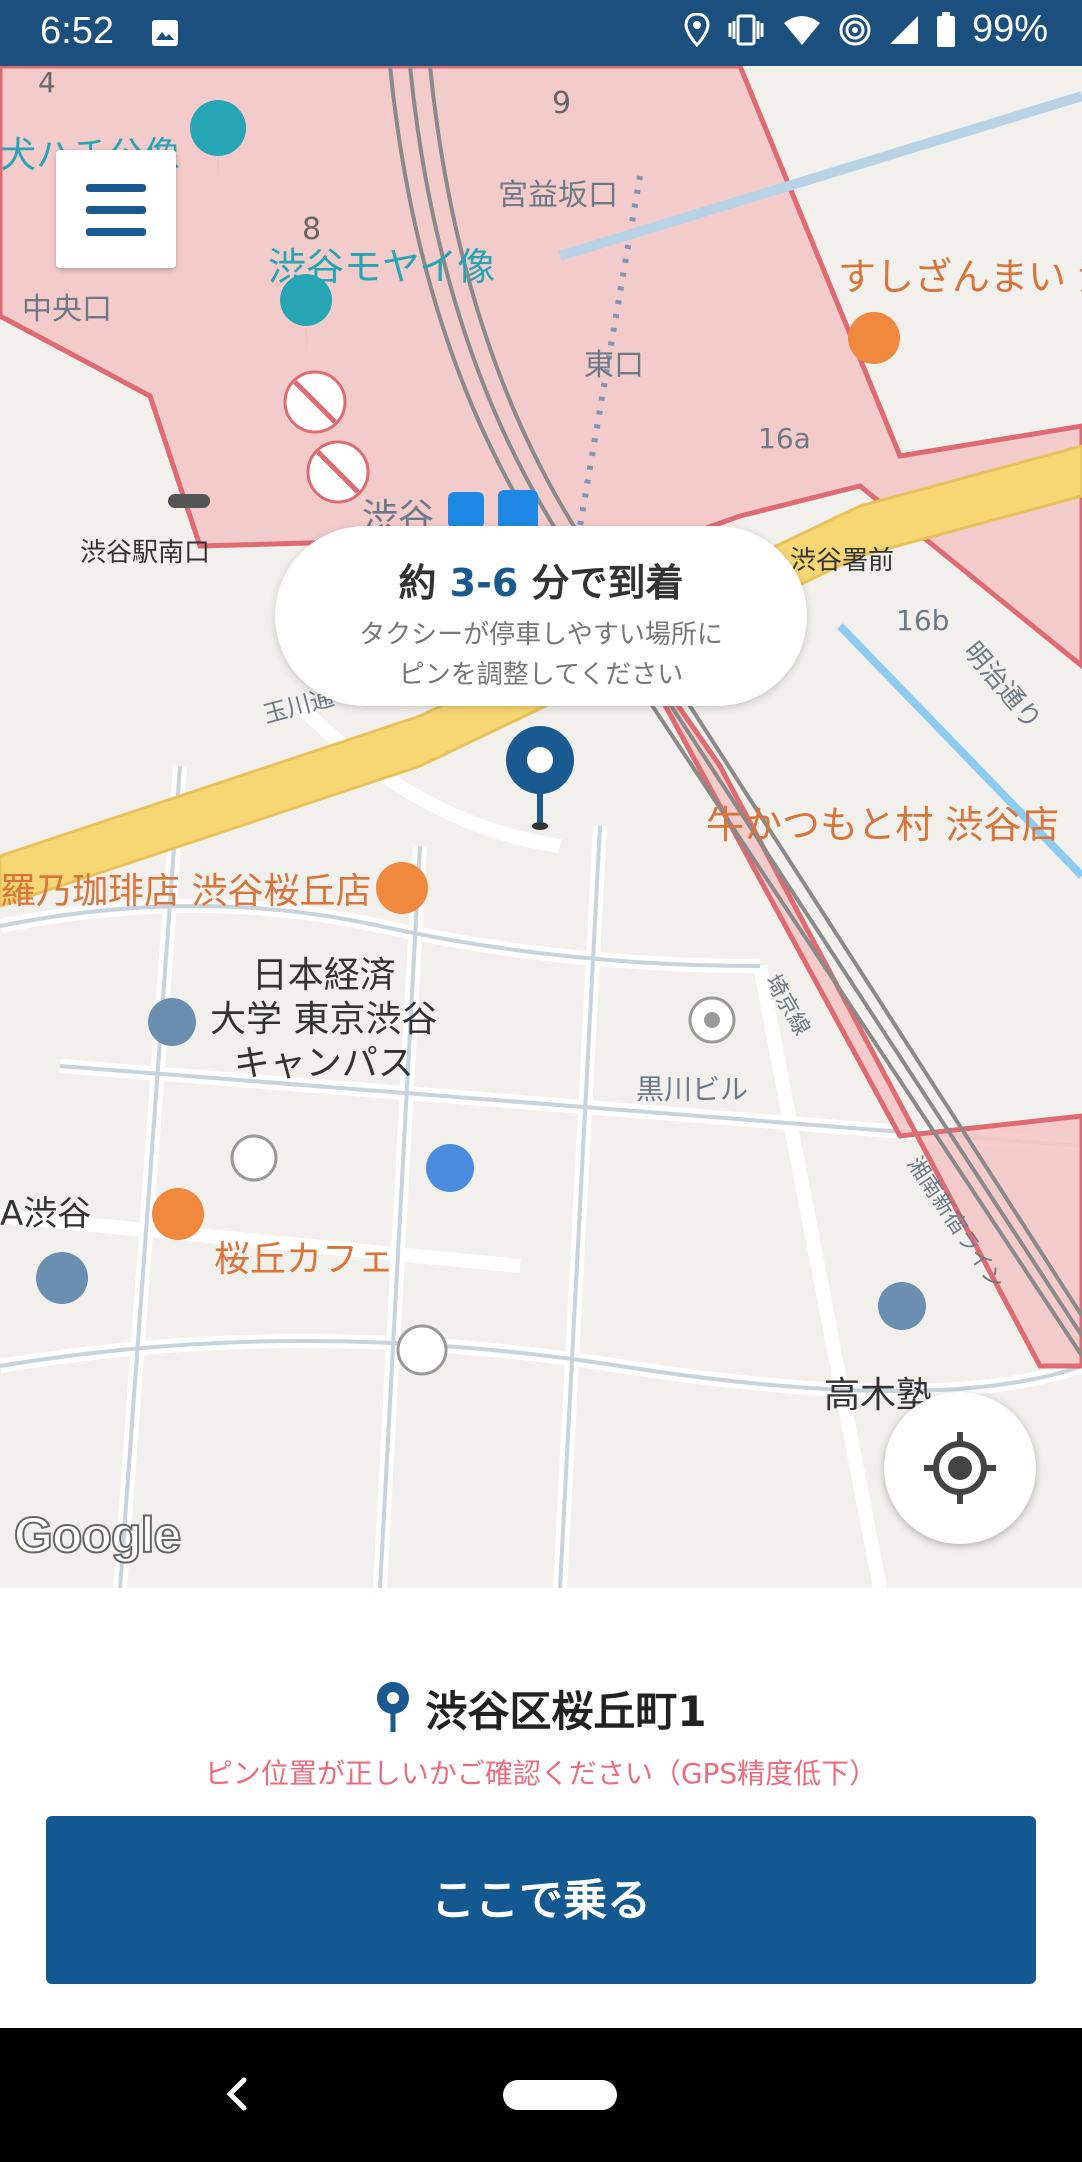 This screenshot has width=1082, height=2162. Describe the element at coordinates (1009, 29) in the screenshot. I see `battery-level: 99%` at that location.